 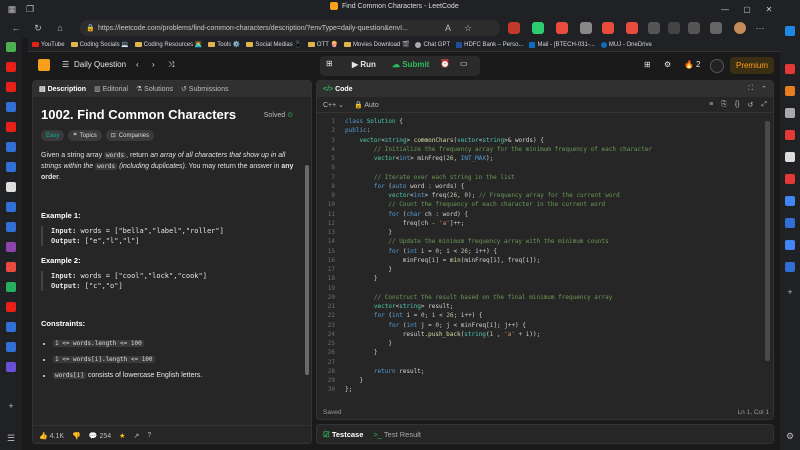 I want to click on maximize-icon: ▢, so click(x=747, y=9).